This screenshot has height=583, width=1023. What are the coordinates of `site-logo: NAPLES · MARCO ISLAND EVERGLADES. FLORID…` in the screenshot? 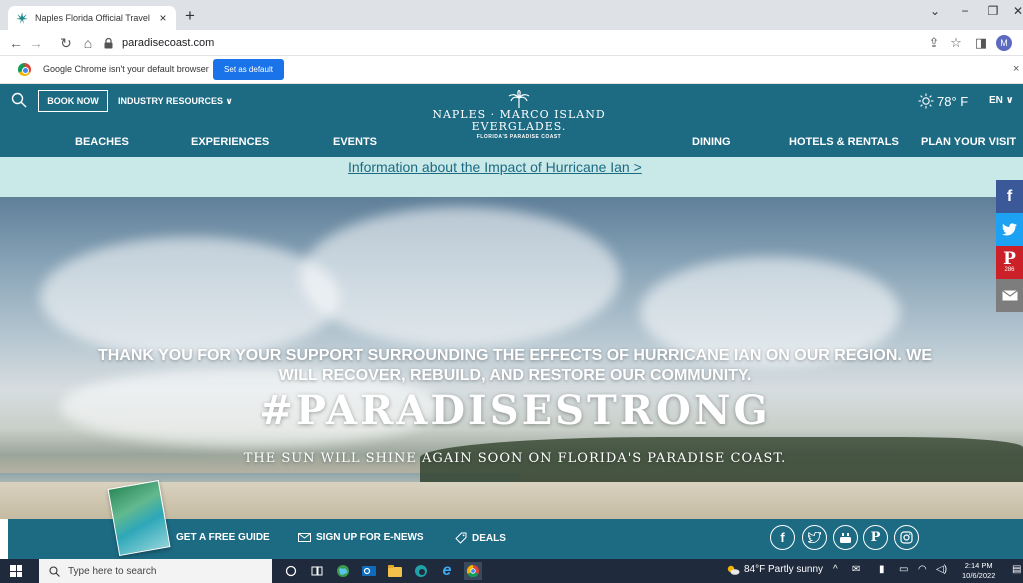 It's located at (519, 118).